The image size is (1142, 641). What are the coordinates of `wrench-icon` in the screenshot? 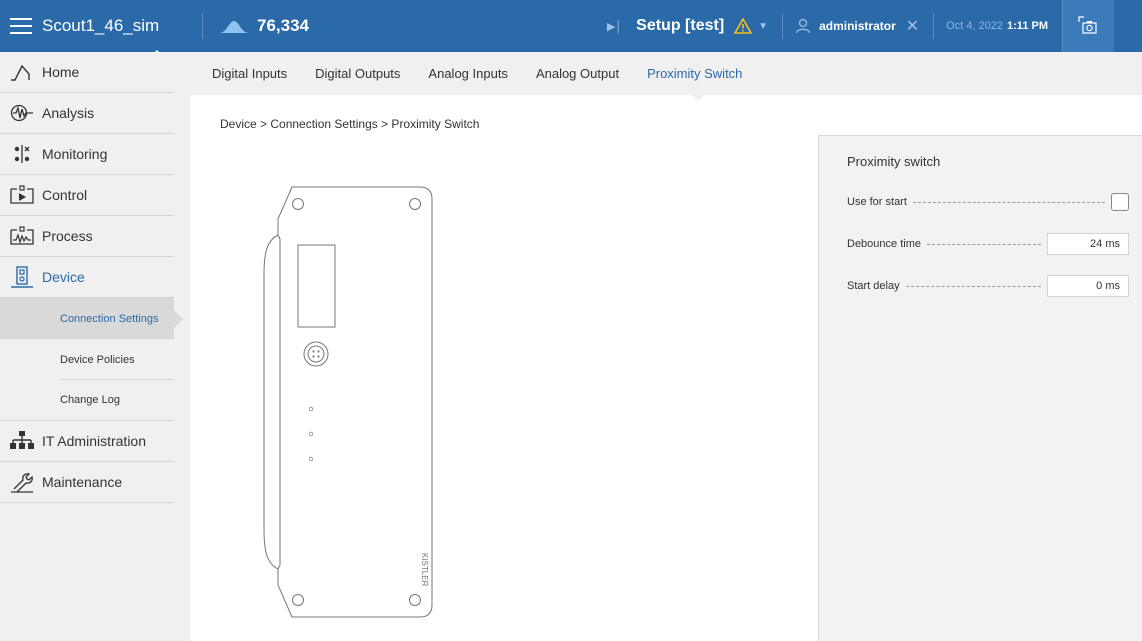 It's located at (22, 482).